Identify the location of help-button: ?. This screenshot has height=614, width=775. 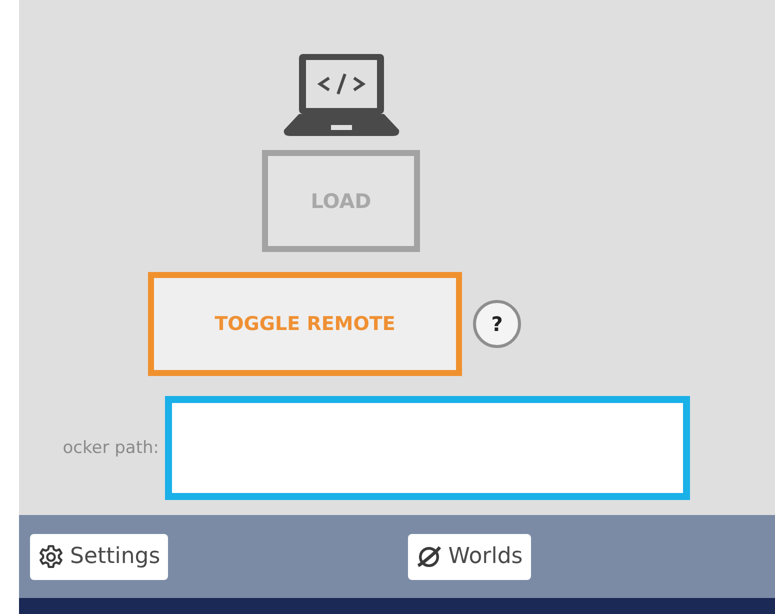
(497, 324).